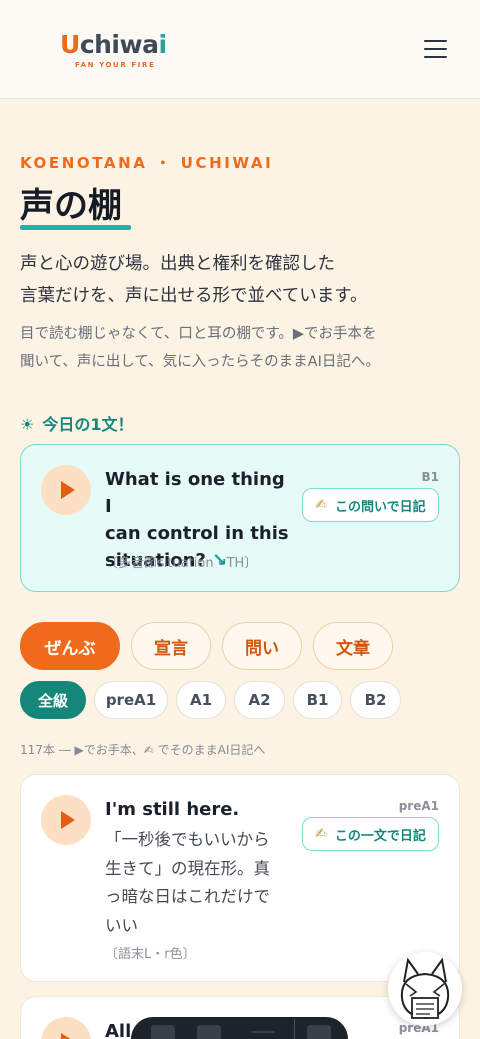  What do you see at coordinates (131, 700) in the screenshot?
I see `level-chip-prea1: preA1` at bounding box center [131, 700].